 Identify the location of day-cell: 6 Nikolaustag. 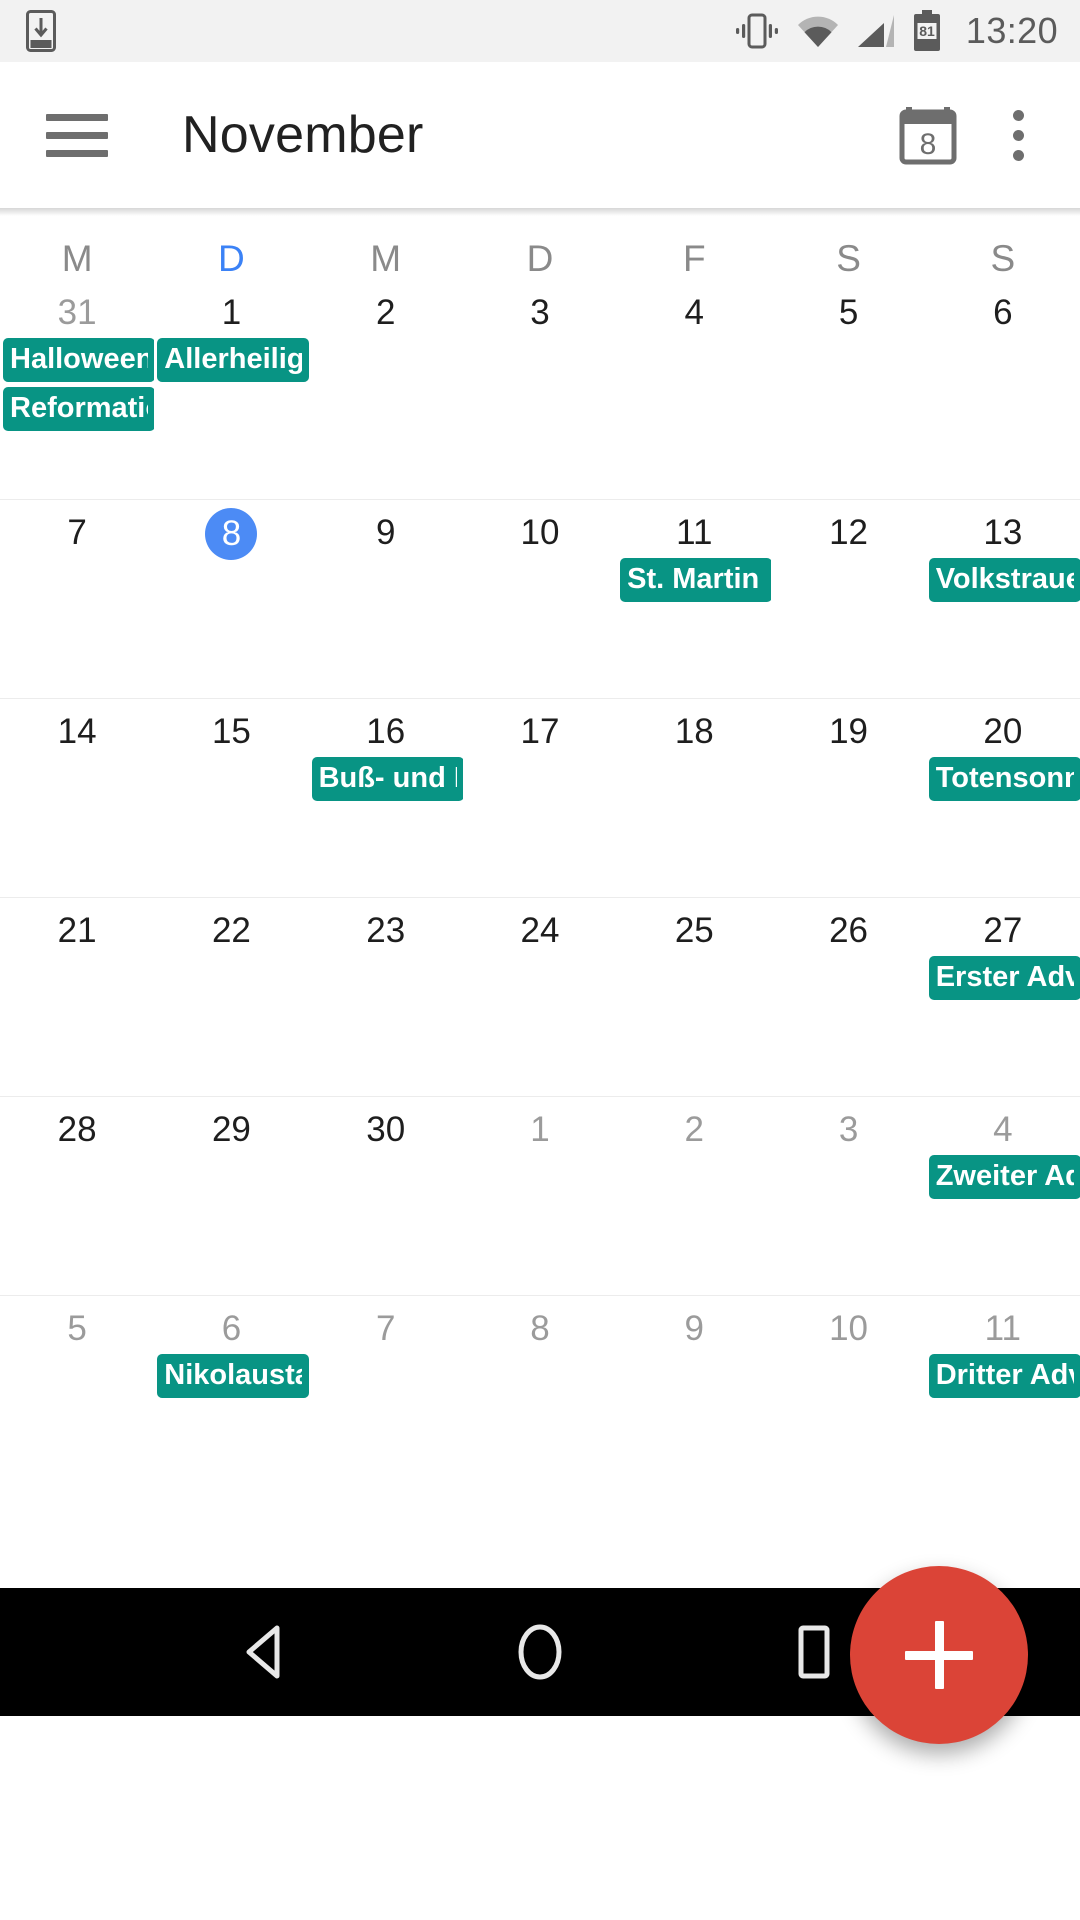
(231, 1395).